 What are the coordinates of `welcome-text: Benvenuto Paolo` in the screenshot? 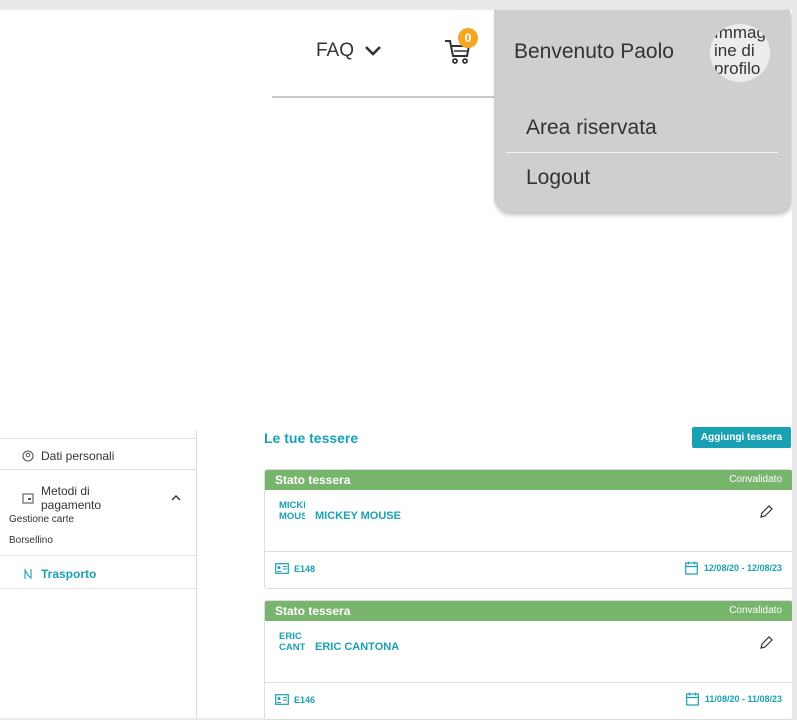 It's located at (594, 51).